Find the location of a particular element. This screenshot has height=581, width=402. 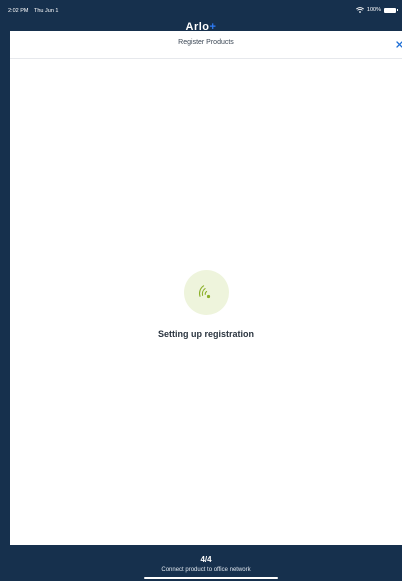

wifi-icon is located at coordinates (359, 10).